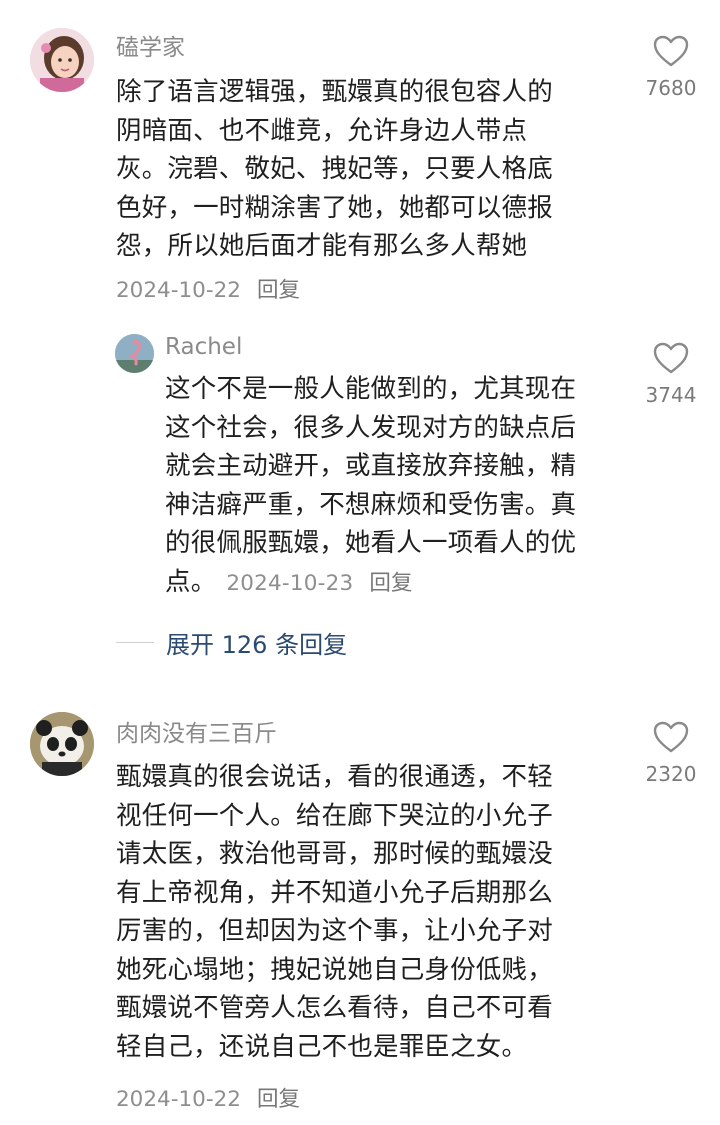 Image resolution: width=720 pixels, height=1125 pixels. I want to click on like-count: 3744, so click(671, 395).